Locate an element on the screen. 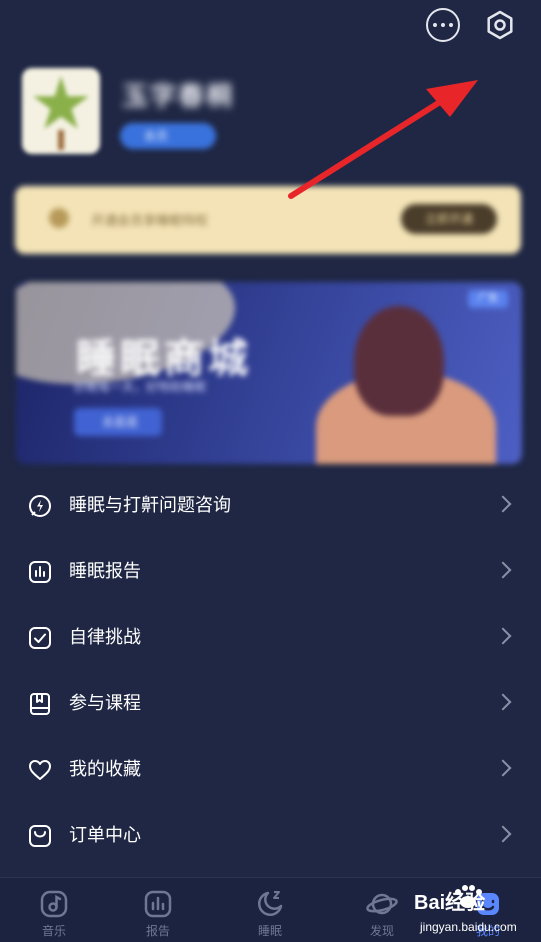  vip-badge: 会员 is located at coordinates (168, 136).